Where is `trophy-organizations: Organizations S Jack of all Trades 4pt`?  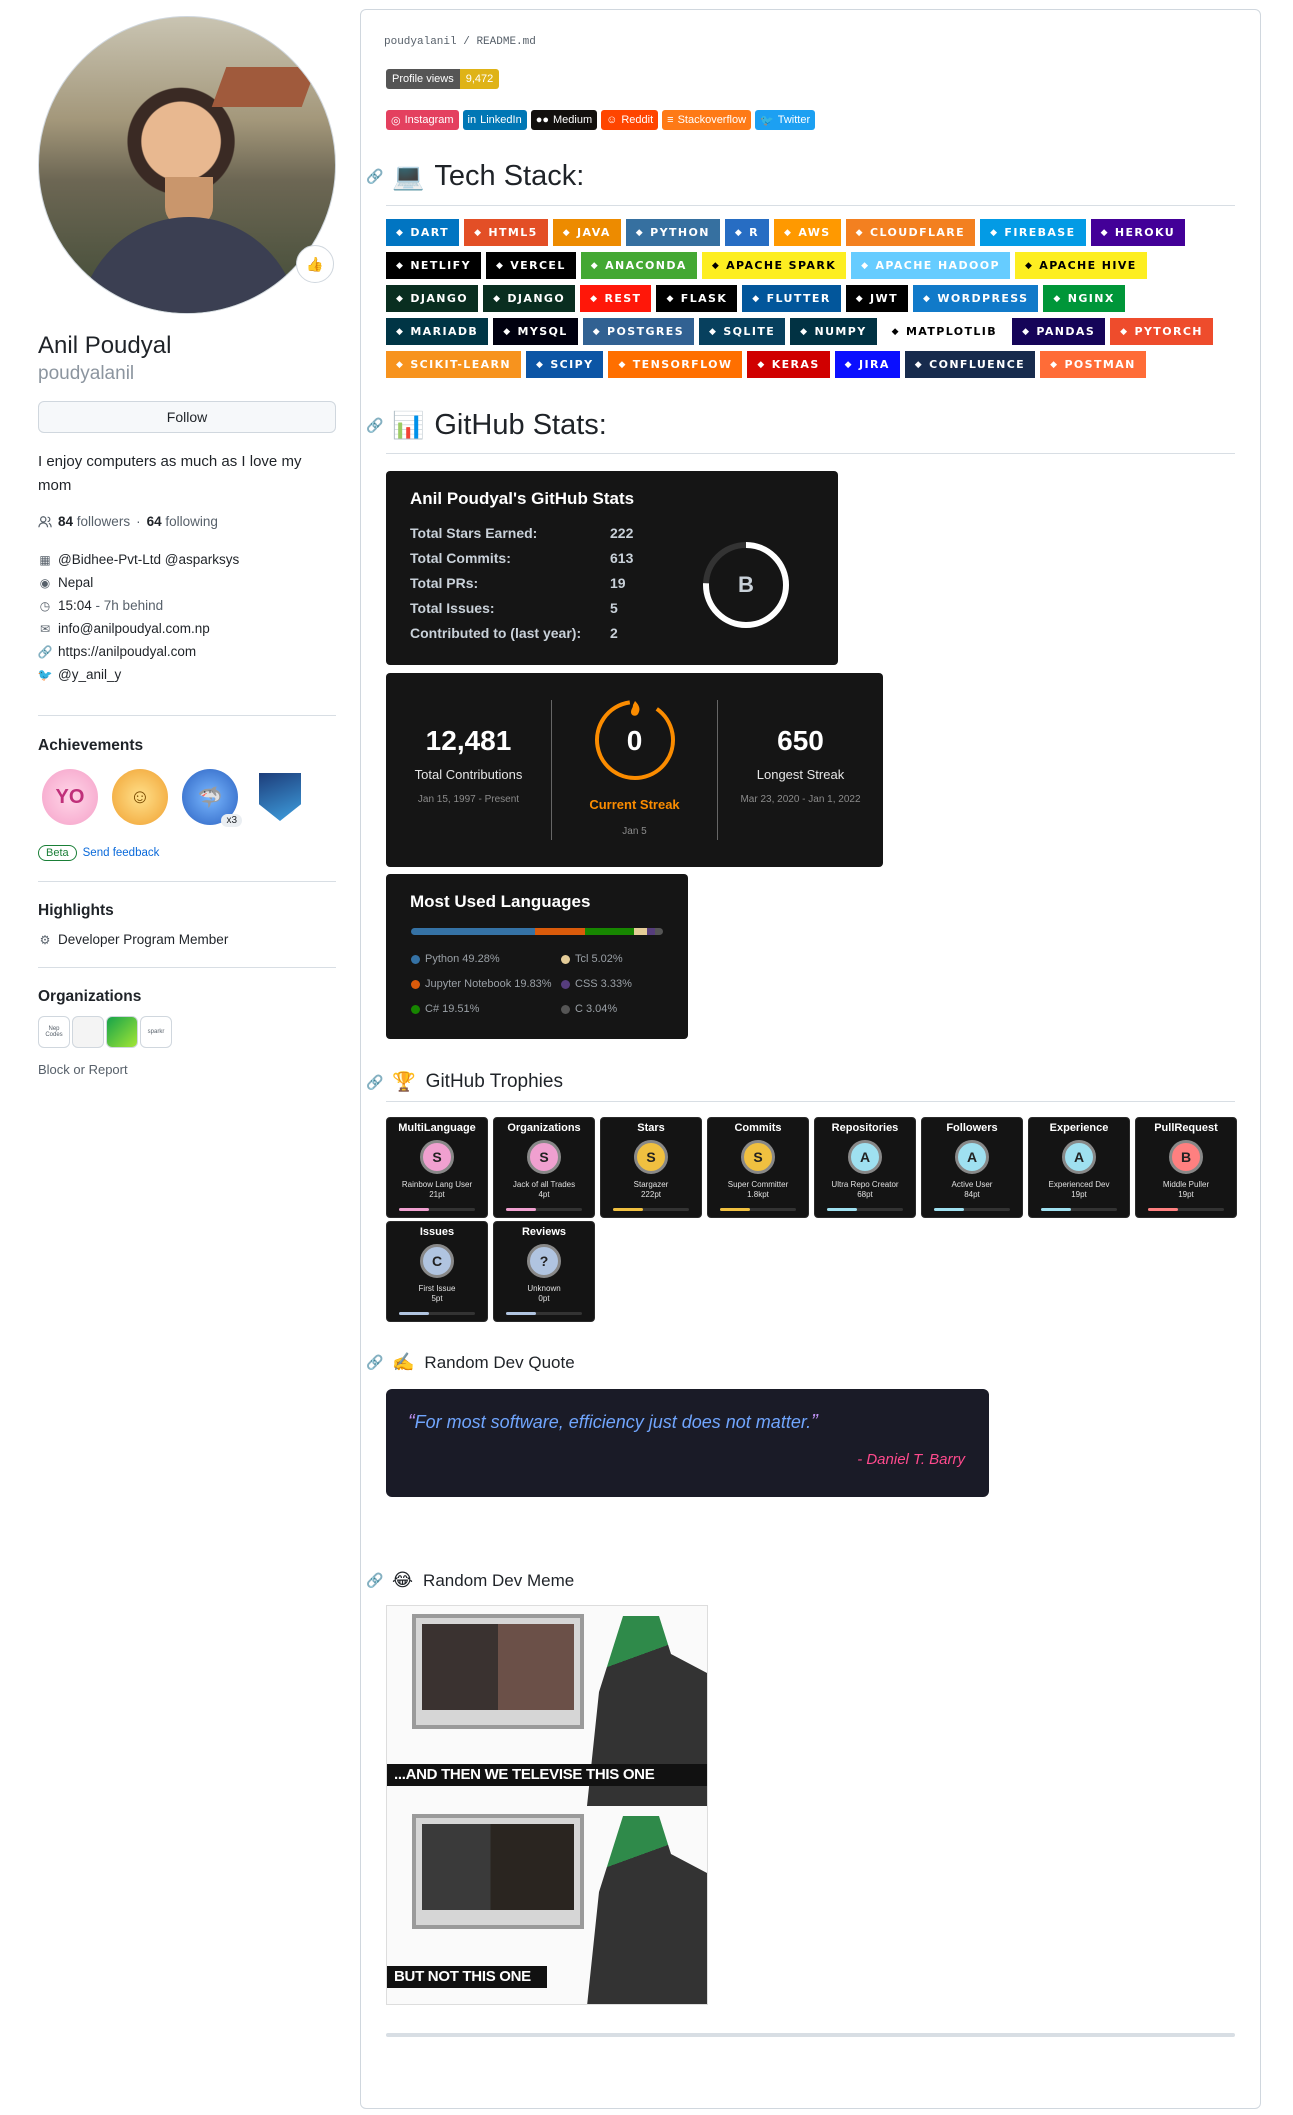
trophy-organizations: Organizations S Jack of all Trades 4pt is located at coordinates (544, 1167).